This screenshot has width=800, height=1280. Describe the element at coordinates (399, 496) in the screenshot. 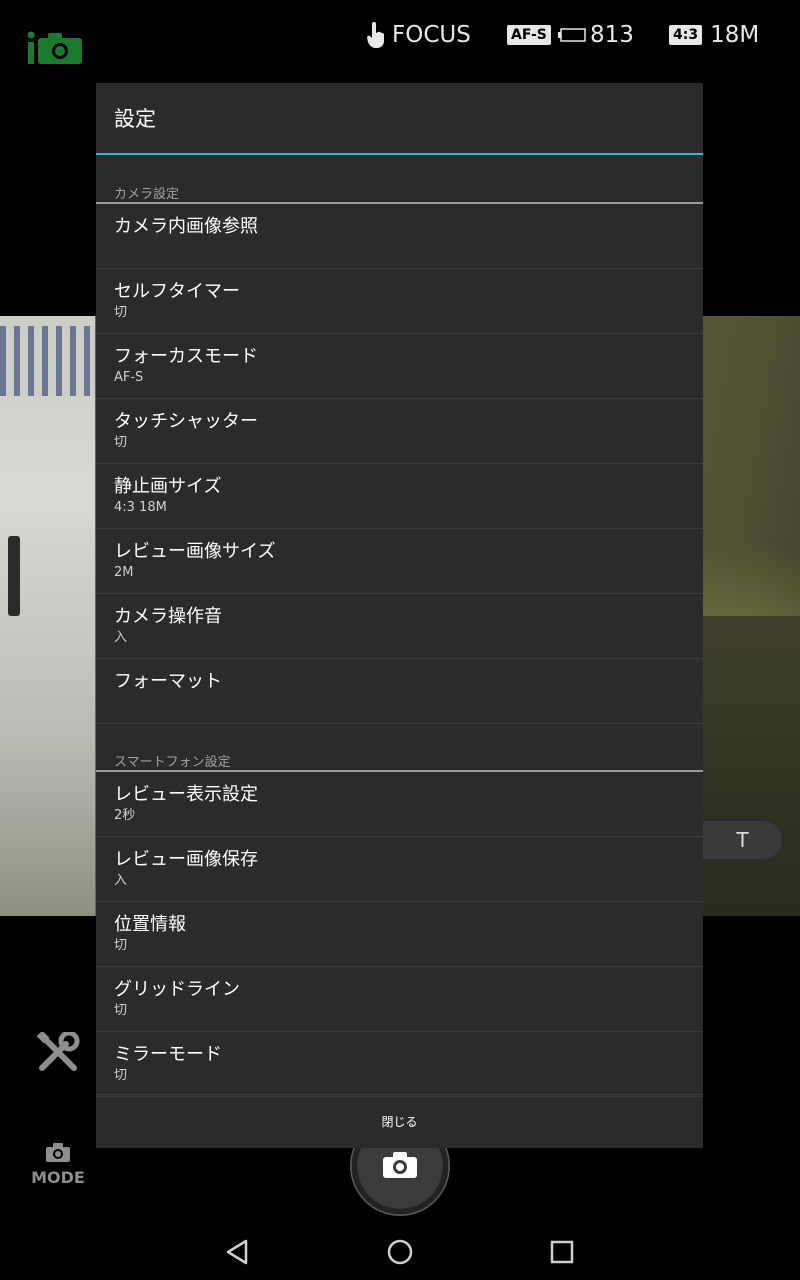

I see `setting-still-image-size: 静止画サイズ 4:3 18M` at that location.